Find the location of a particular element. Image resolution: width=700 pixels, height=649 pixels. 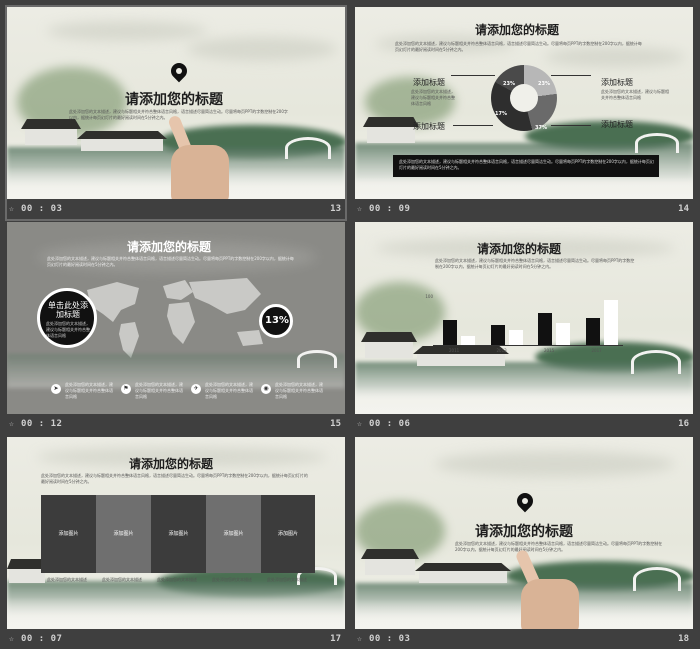

highlight-circle: 单击此处添加标题 此处添加您的文本描述，建议与标题相关并符合整体语言风格 is located at coordinates (67, 318).